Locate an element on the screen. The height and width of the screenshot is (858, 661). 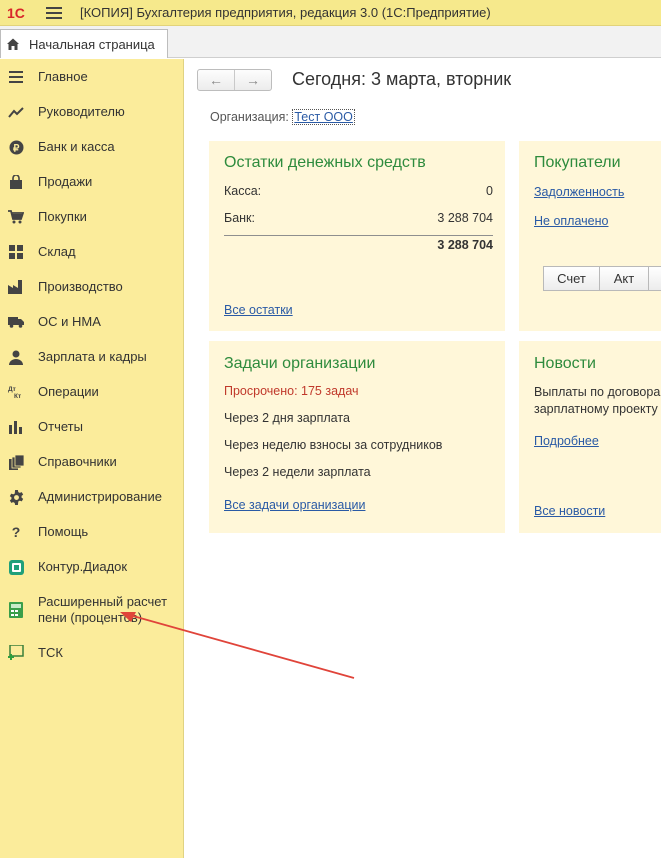
gear-icon is located at coordinates (16, 497).